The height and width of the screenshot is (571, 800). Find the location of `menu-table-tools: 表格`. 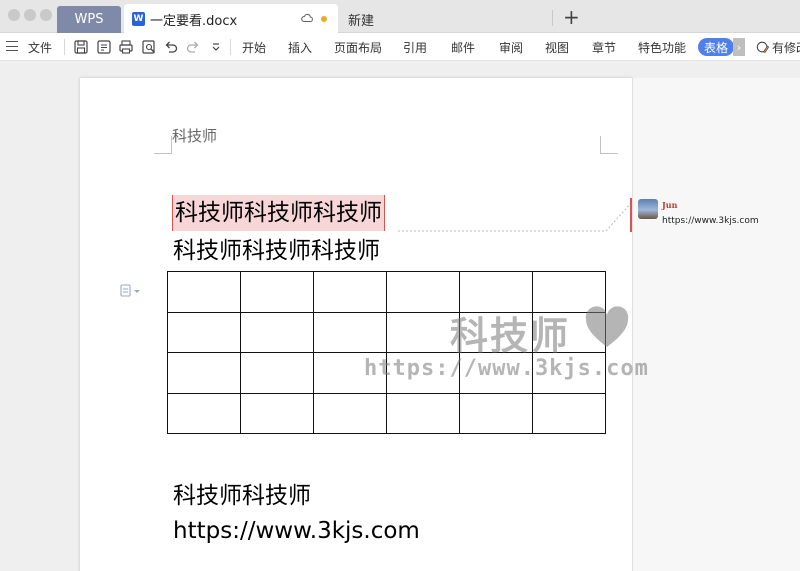

menu-table-tools: 表格 is located at coordinates (716, 47).